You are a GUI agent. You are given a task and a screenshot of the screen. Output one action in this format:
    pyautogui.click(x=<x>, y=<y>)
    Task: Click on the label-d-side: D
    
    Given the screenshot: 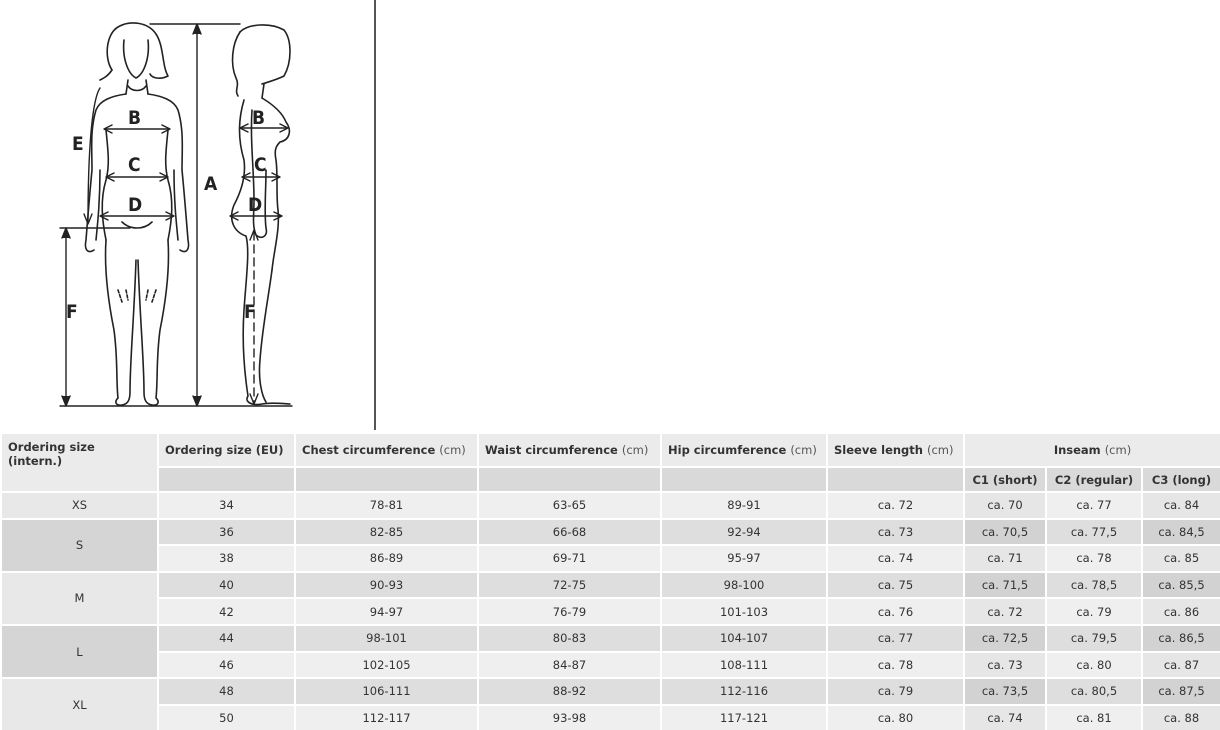 What is the action you would take?
    pyautogui.click(x=255, y=205)
    